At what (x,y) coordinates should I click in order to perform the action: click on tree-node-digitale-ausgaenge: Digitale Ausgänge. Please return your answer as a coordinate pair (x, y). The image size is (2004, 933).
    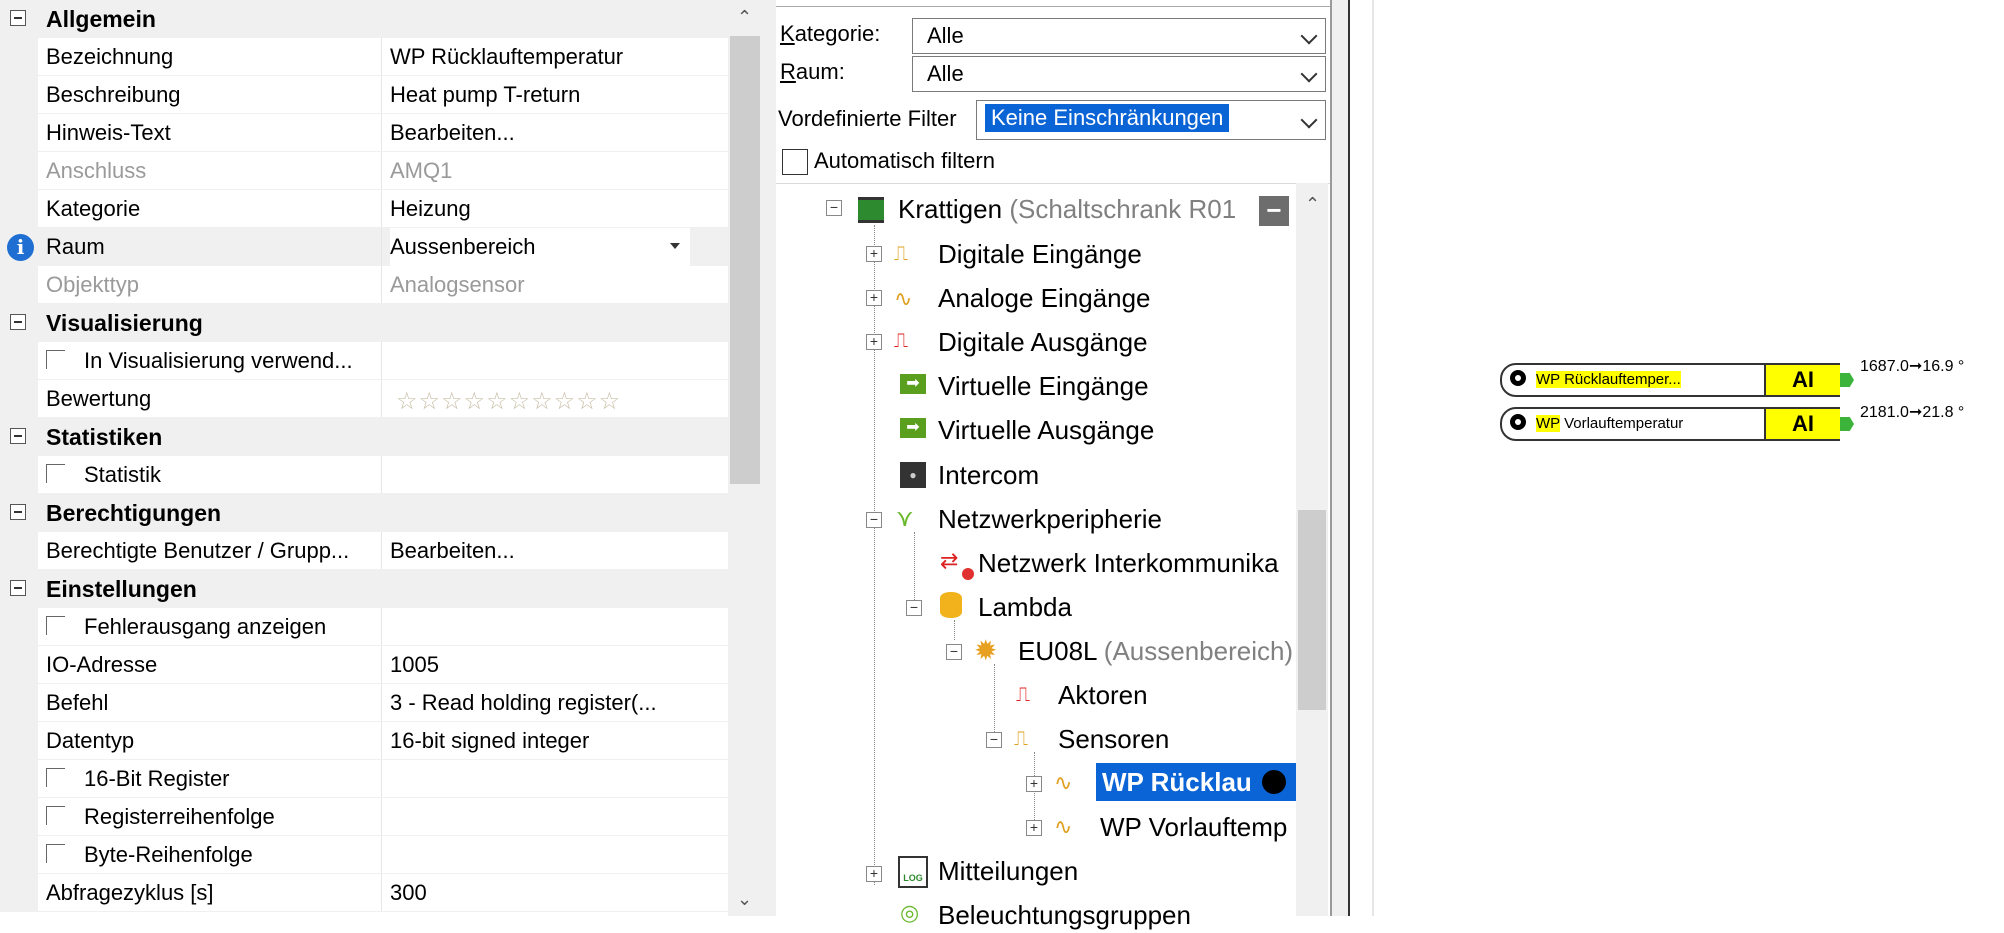
    Looking at the image, I should click on (1043, 342).